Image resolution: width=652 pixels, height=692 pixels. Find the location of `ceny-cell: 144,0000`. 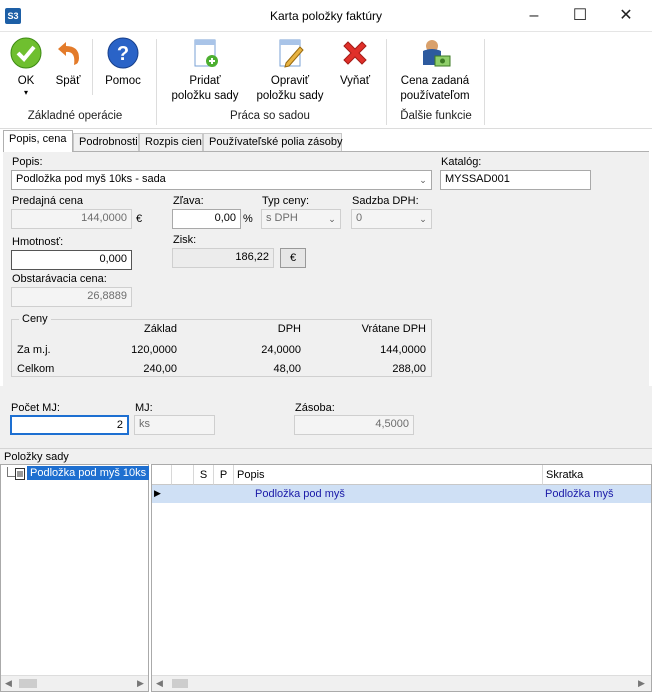

ceny-cell: 144,0000 is located at coordinates (403, 350).